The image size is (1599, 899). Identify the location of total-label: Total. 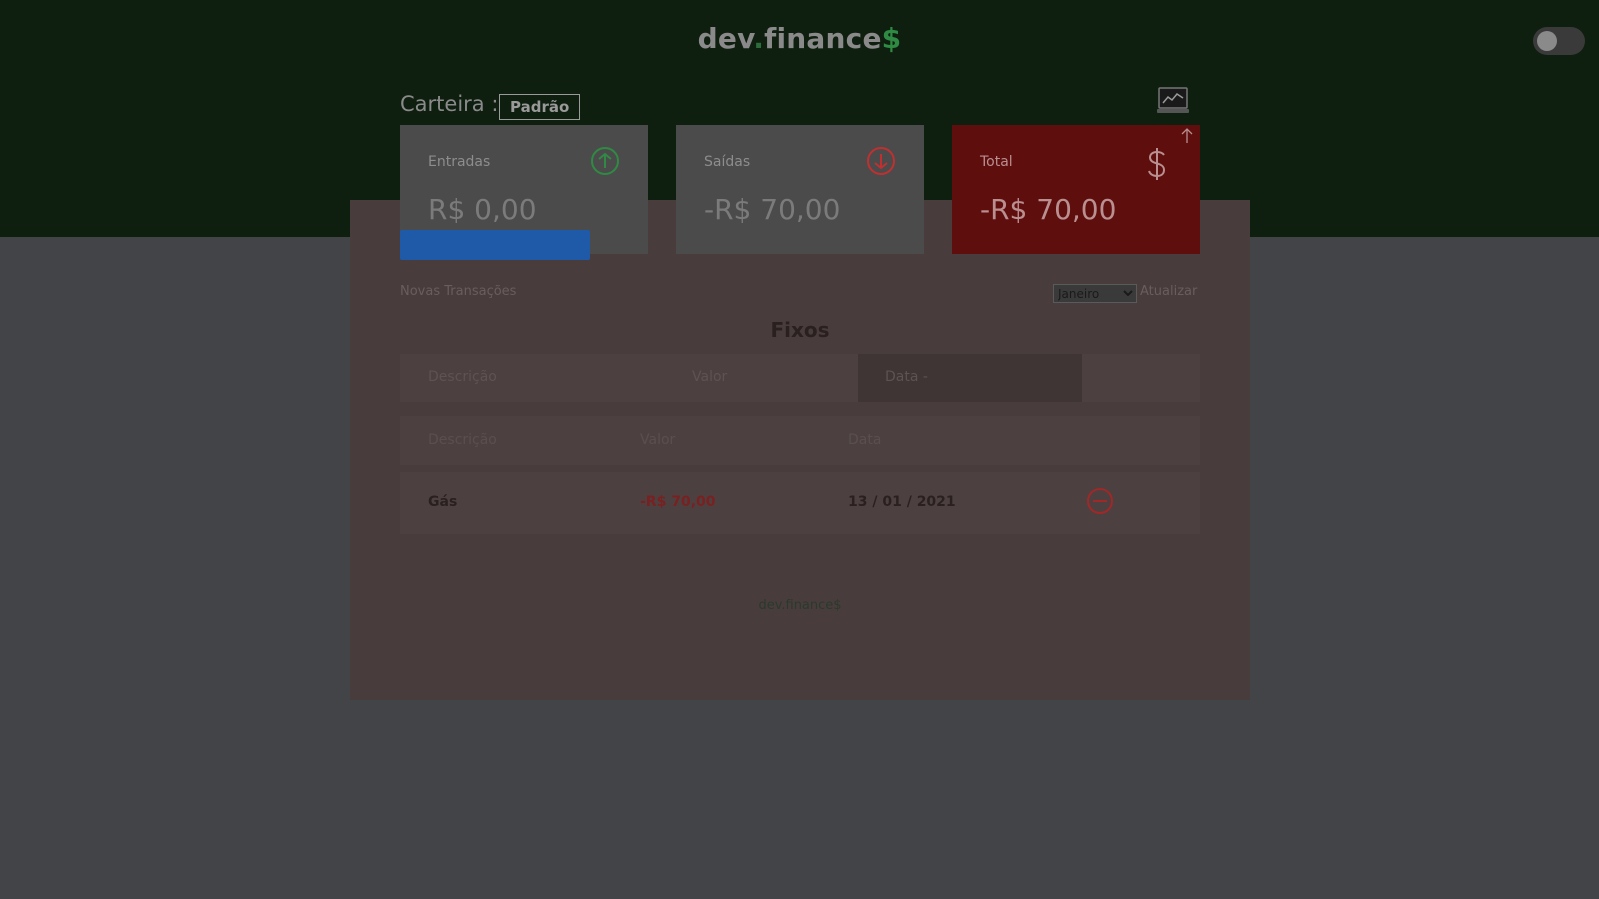
(996, 162).